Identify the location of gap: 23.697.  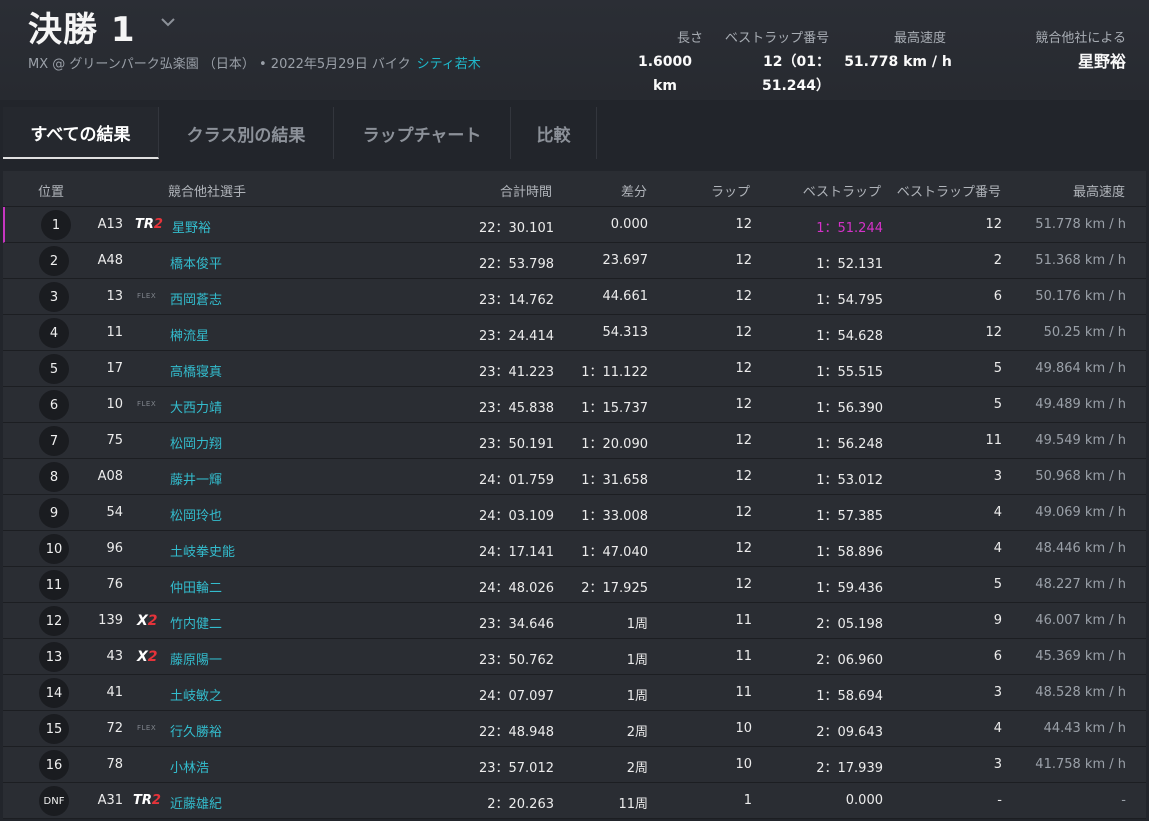
(625, 260).